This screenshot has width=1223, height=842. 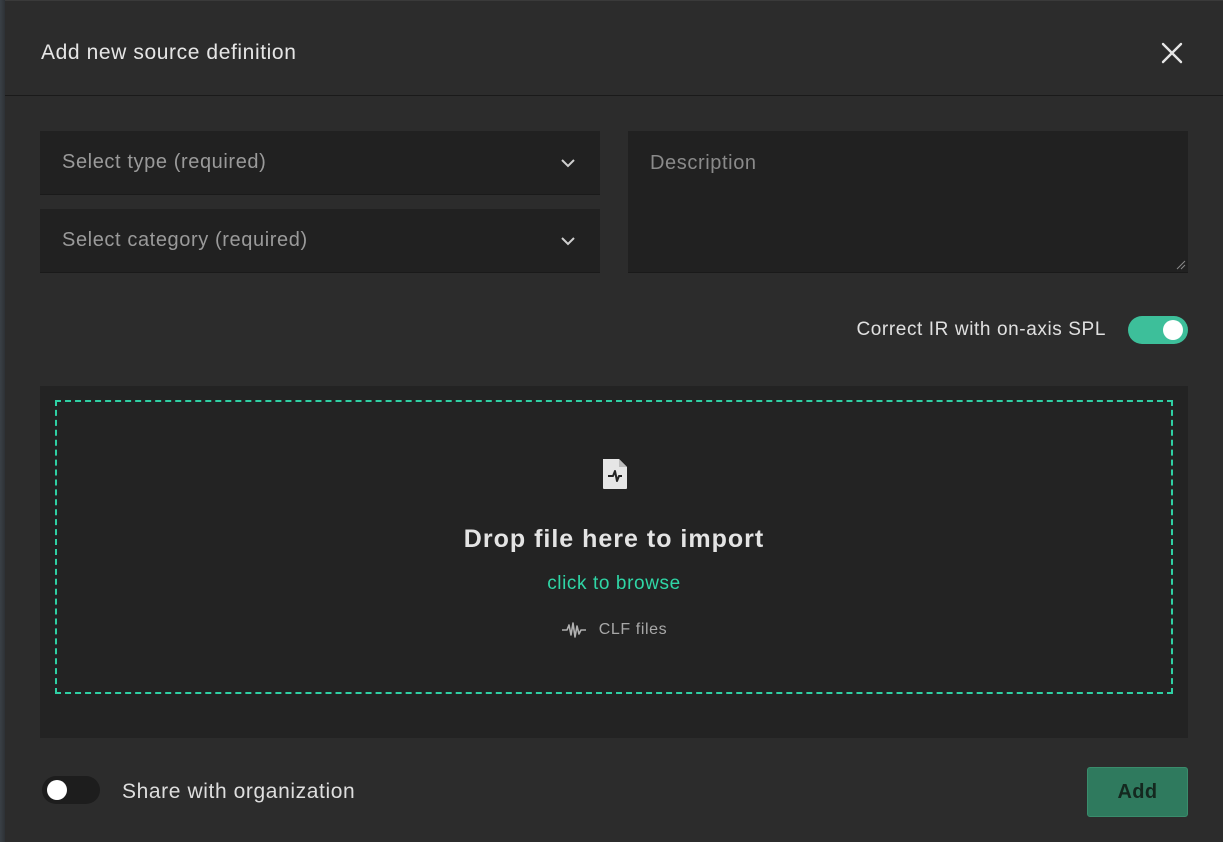 I want to click on category-select: Select category (required), so click(x=320, y=241).